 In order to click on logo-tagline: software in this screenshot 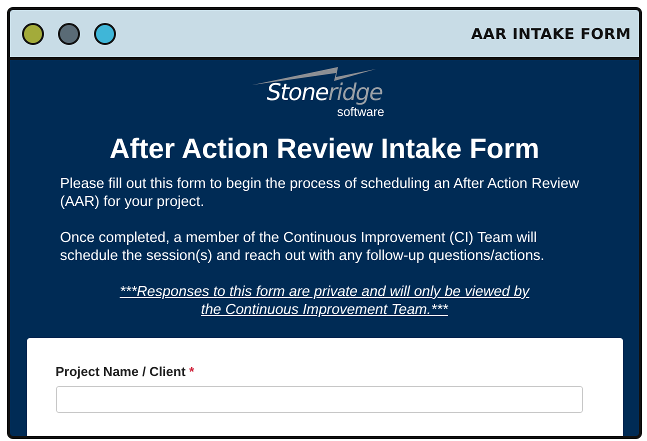, I will do `click(360, 112)`.